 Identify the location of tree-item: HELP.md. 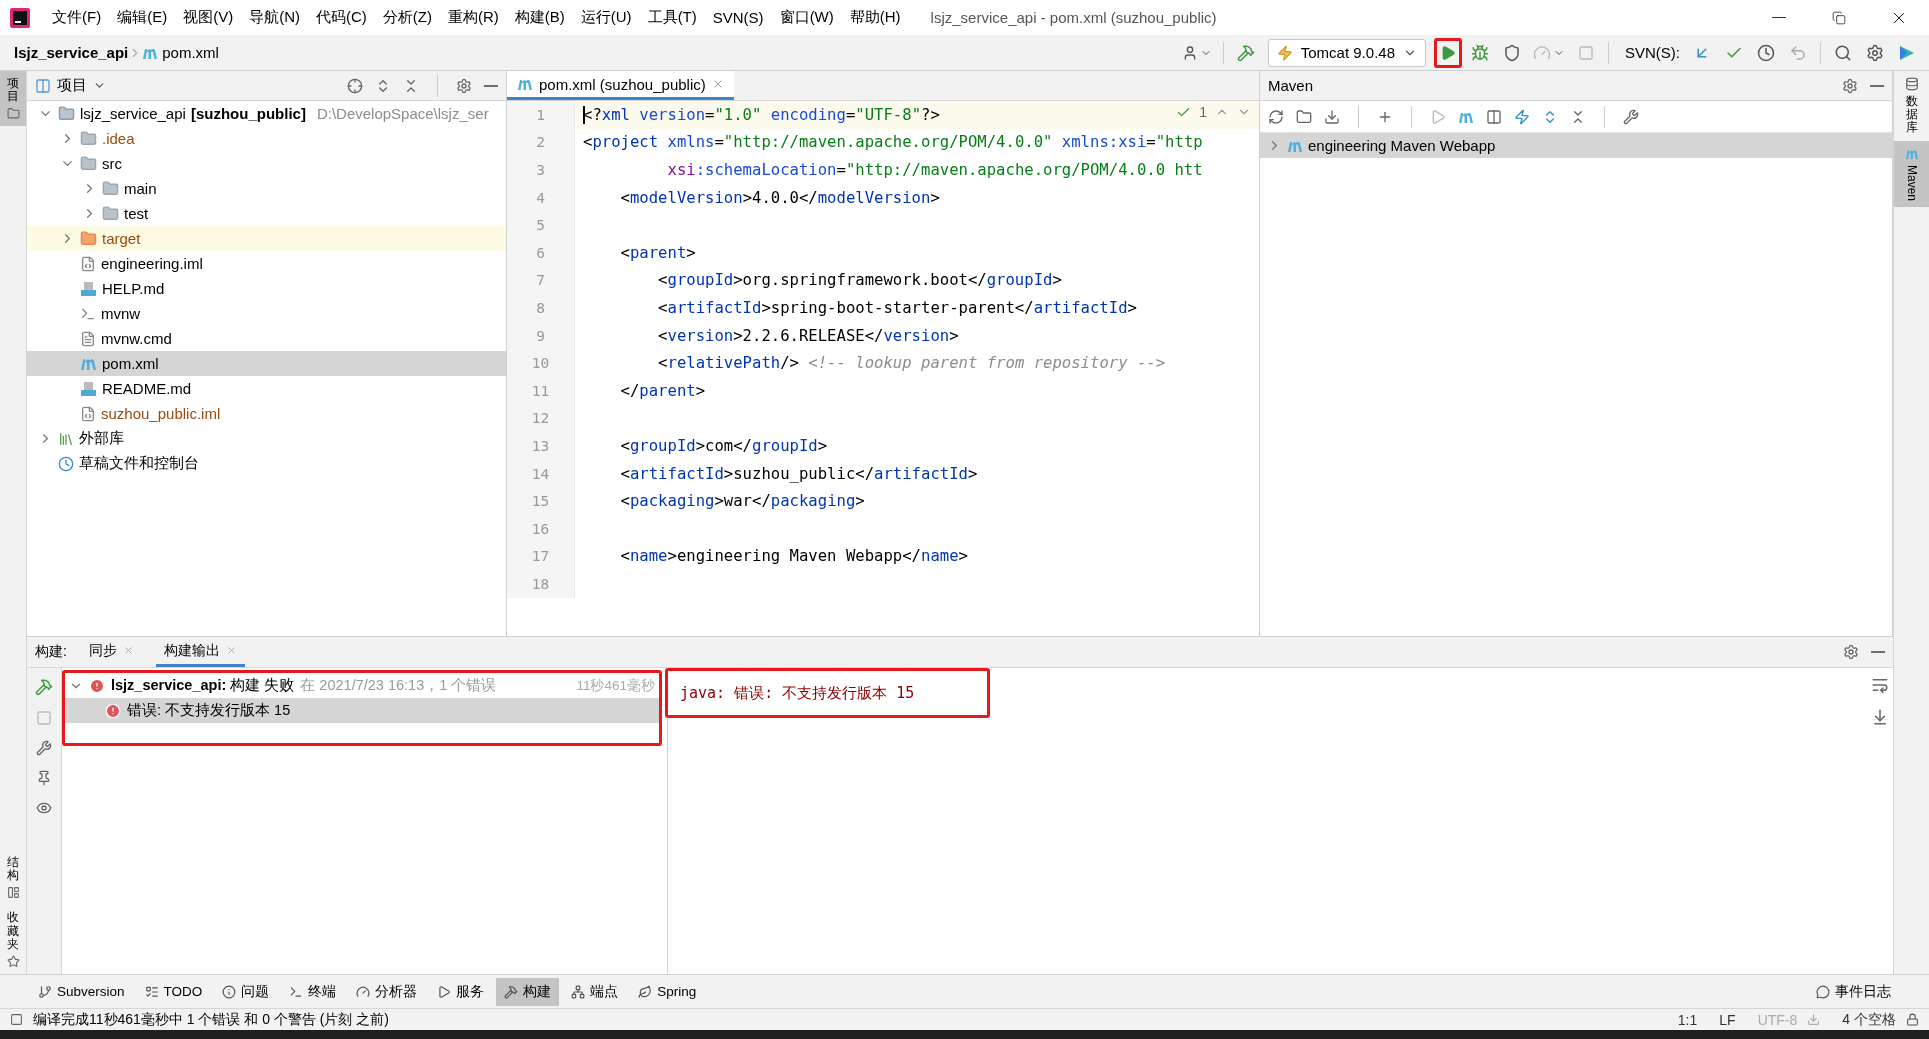
(266, 288).